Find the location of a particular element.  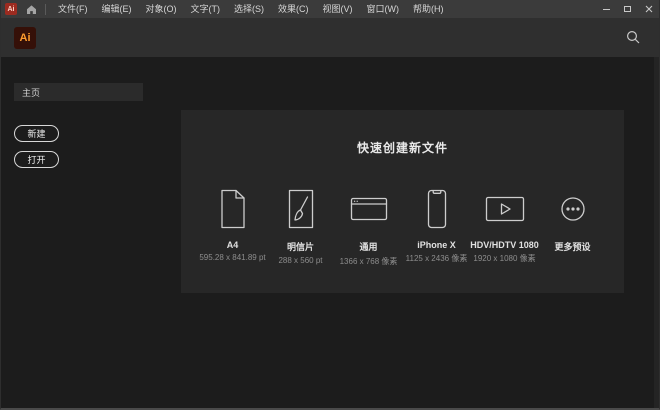

preset-card-iphone-x: iPhone X 1125 x 2436 像素 is located at coordinates (437, 226).